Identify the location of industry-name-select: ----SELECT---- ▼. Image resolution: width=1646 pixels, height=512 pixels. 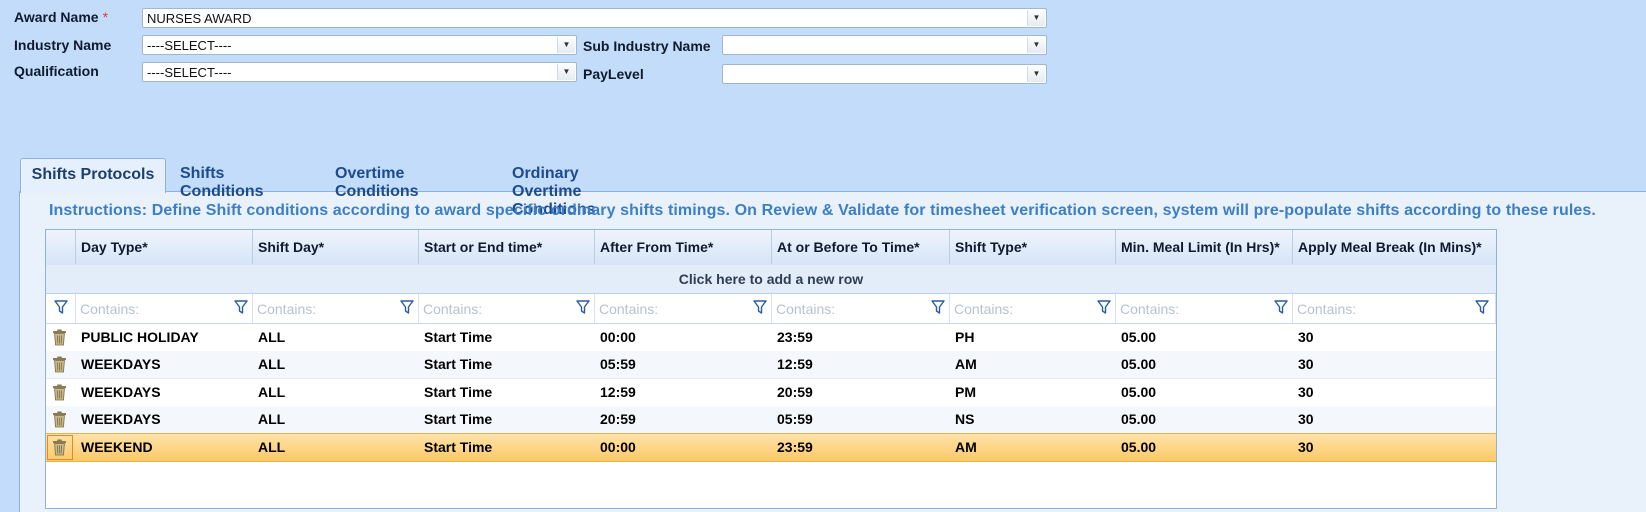
(359, 45).